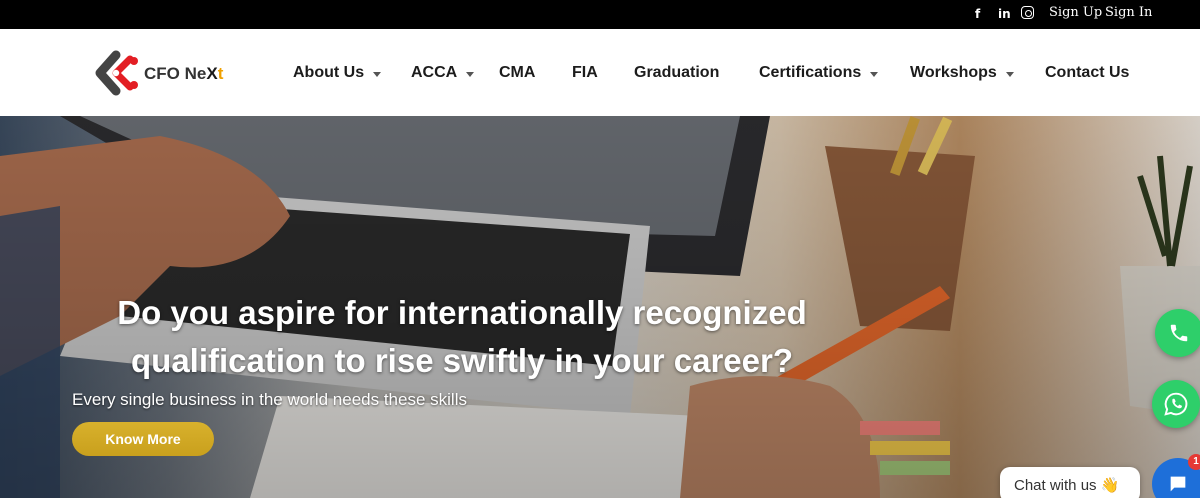 The image size is (1200, 498). What do you see at coordinates (434, 72) in the screenshot?
I see `nav-label: ACCA` at bounding box center [434, 72].